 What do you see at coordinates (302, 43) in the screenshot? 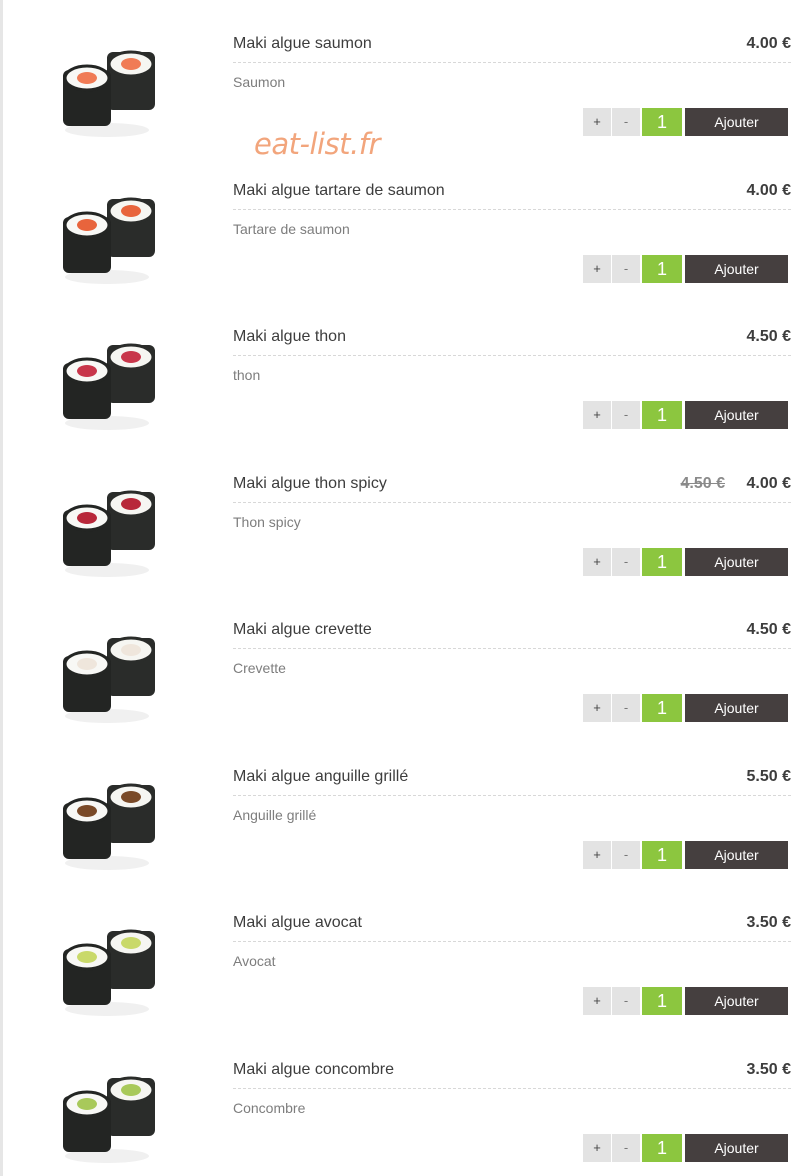
I see `item-name: Maki algue saumon` at bounding box center [302, 43].